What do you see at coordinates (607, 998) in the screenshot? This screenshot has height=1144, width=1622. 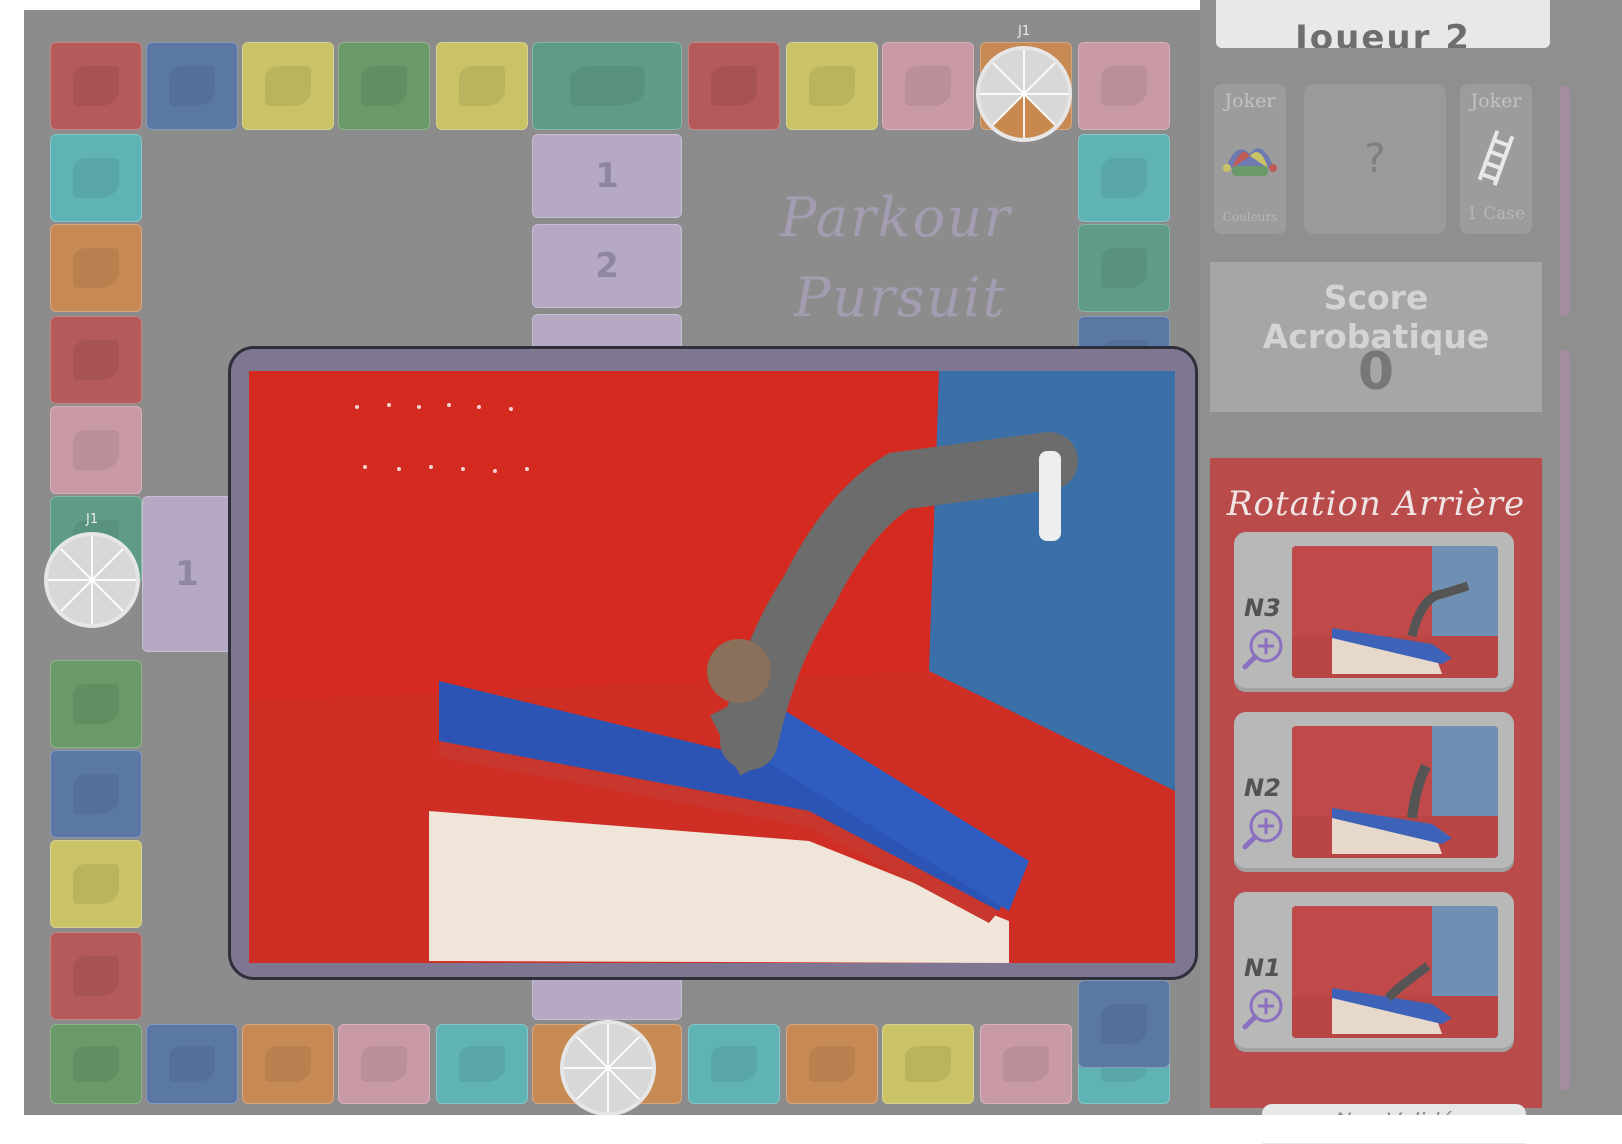 I see `path-cell` at bounding box center [607, 998].